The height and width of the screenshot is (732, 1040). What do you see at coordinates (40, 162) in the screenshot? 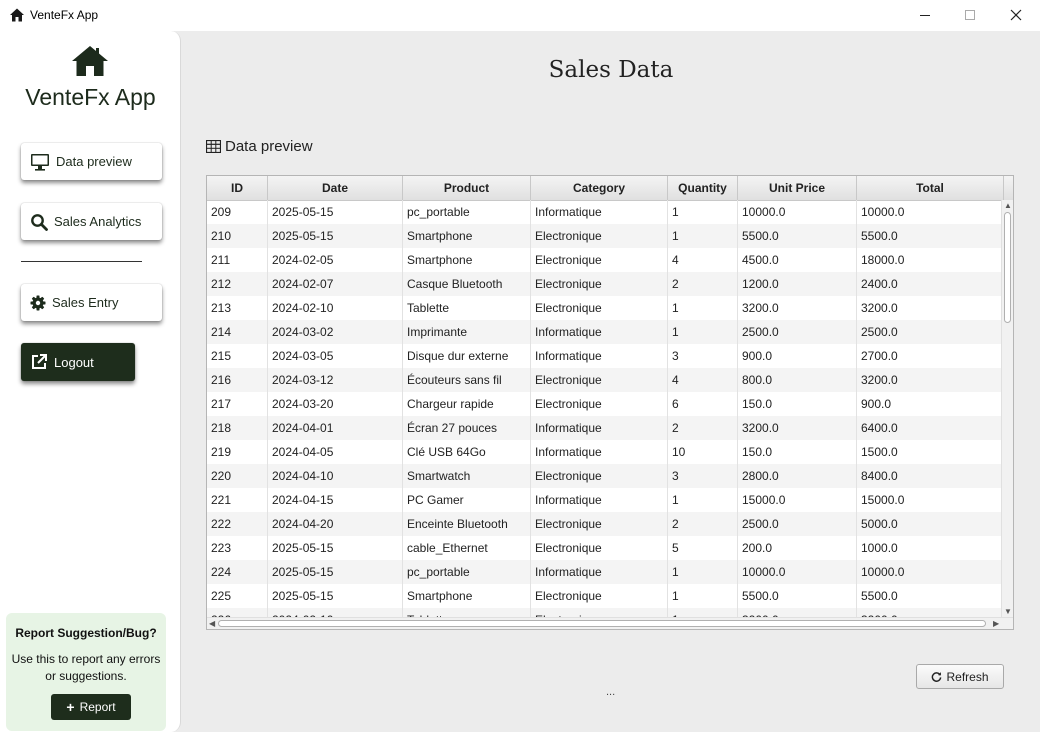
I see `monitor-icon` at bounding box center [40, 162].